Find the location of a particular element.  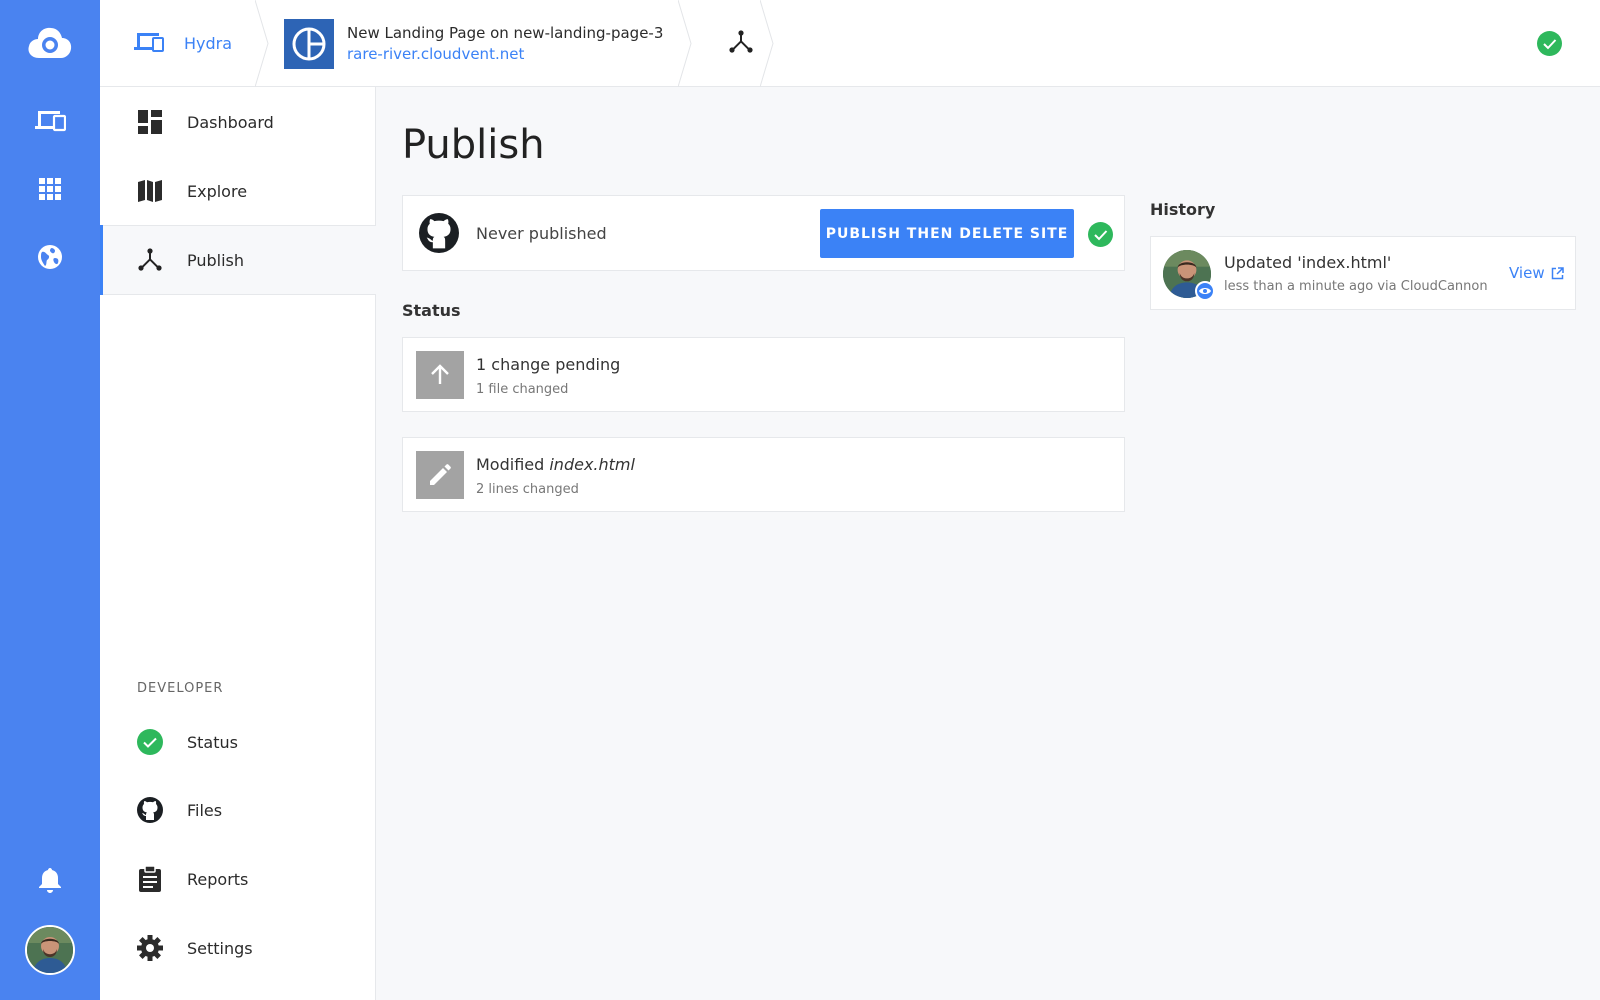

change-subtitle: 2 lines changed is located at coordinates (527, 489).